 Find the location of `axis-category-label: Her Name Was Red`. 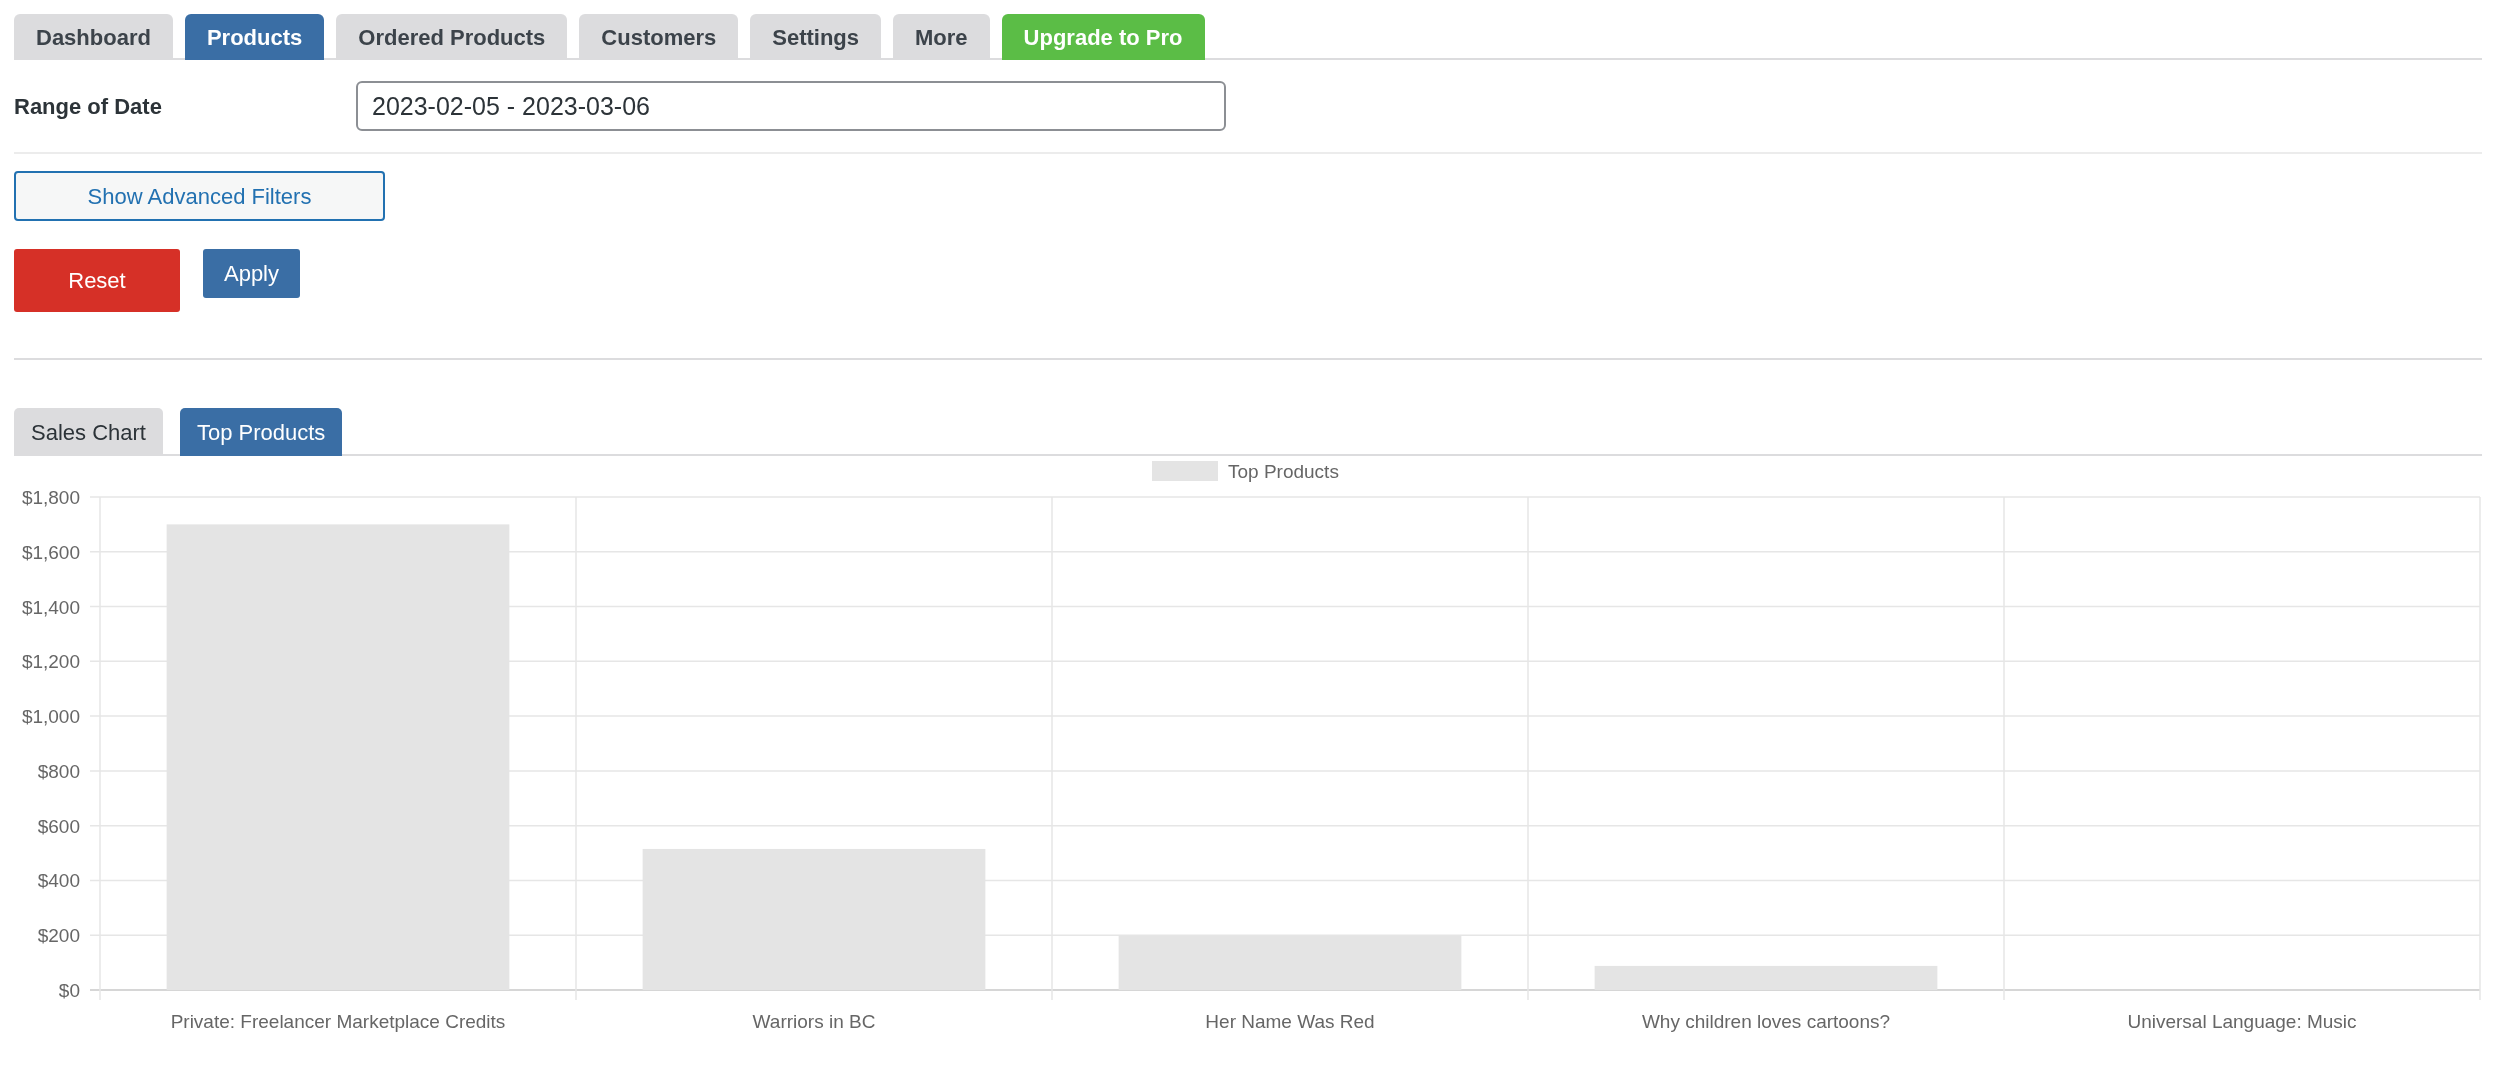

axis-category-label: Her Name Was Red is located at coordinates (1290, 1021).